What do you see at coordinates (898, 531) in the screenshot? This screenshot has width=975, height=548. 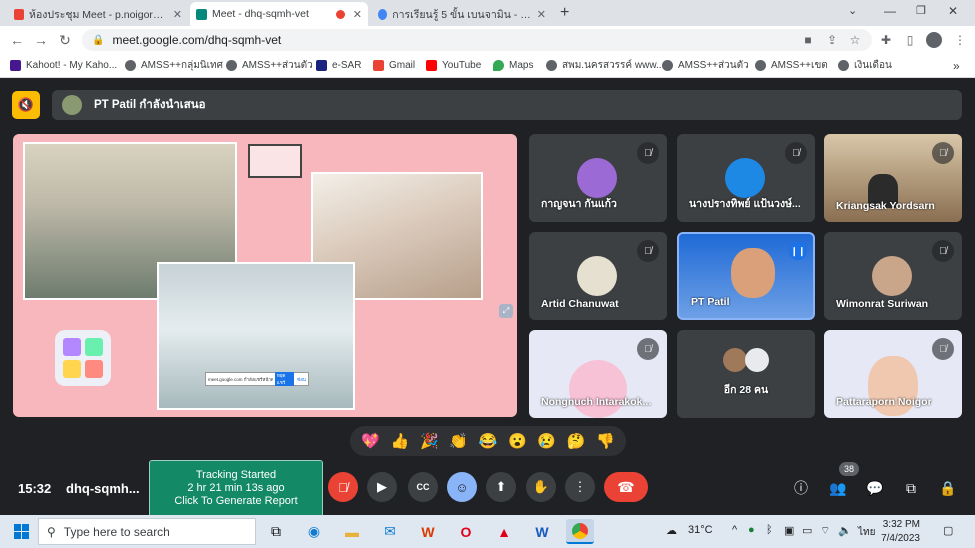 I see `system-clock: 3:32 PM 7/4/2023` at bounding box center [898, 531].